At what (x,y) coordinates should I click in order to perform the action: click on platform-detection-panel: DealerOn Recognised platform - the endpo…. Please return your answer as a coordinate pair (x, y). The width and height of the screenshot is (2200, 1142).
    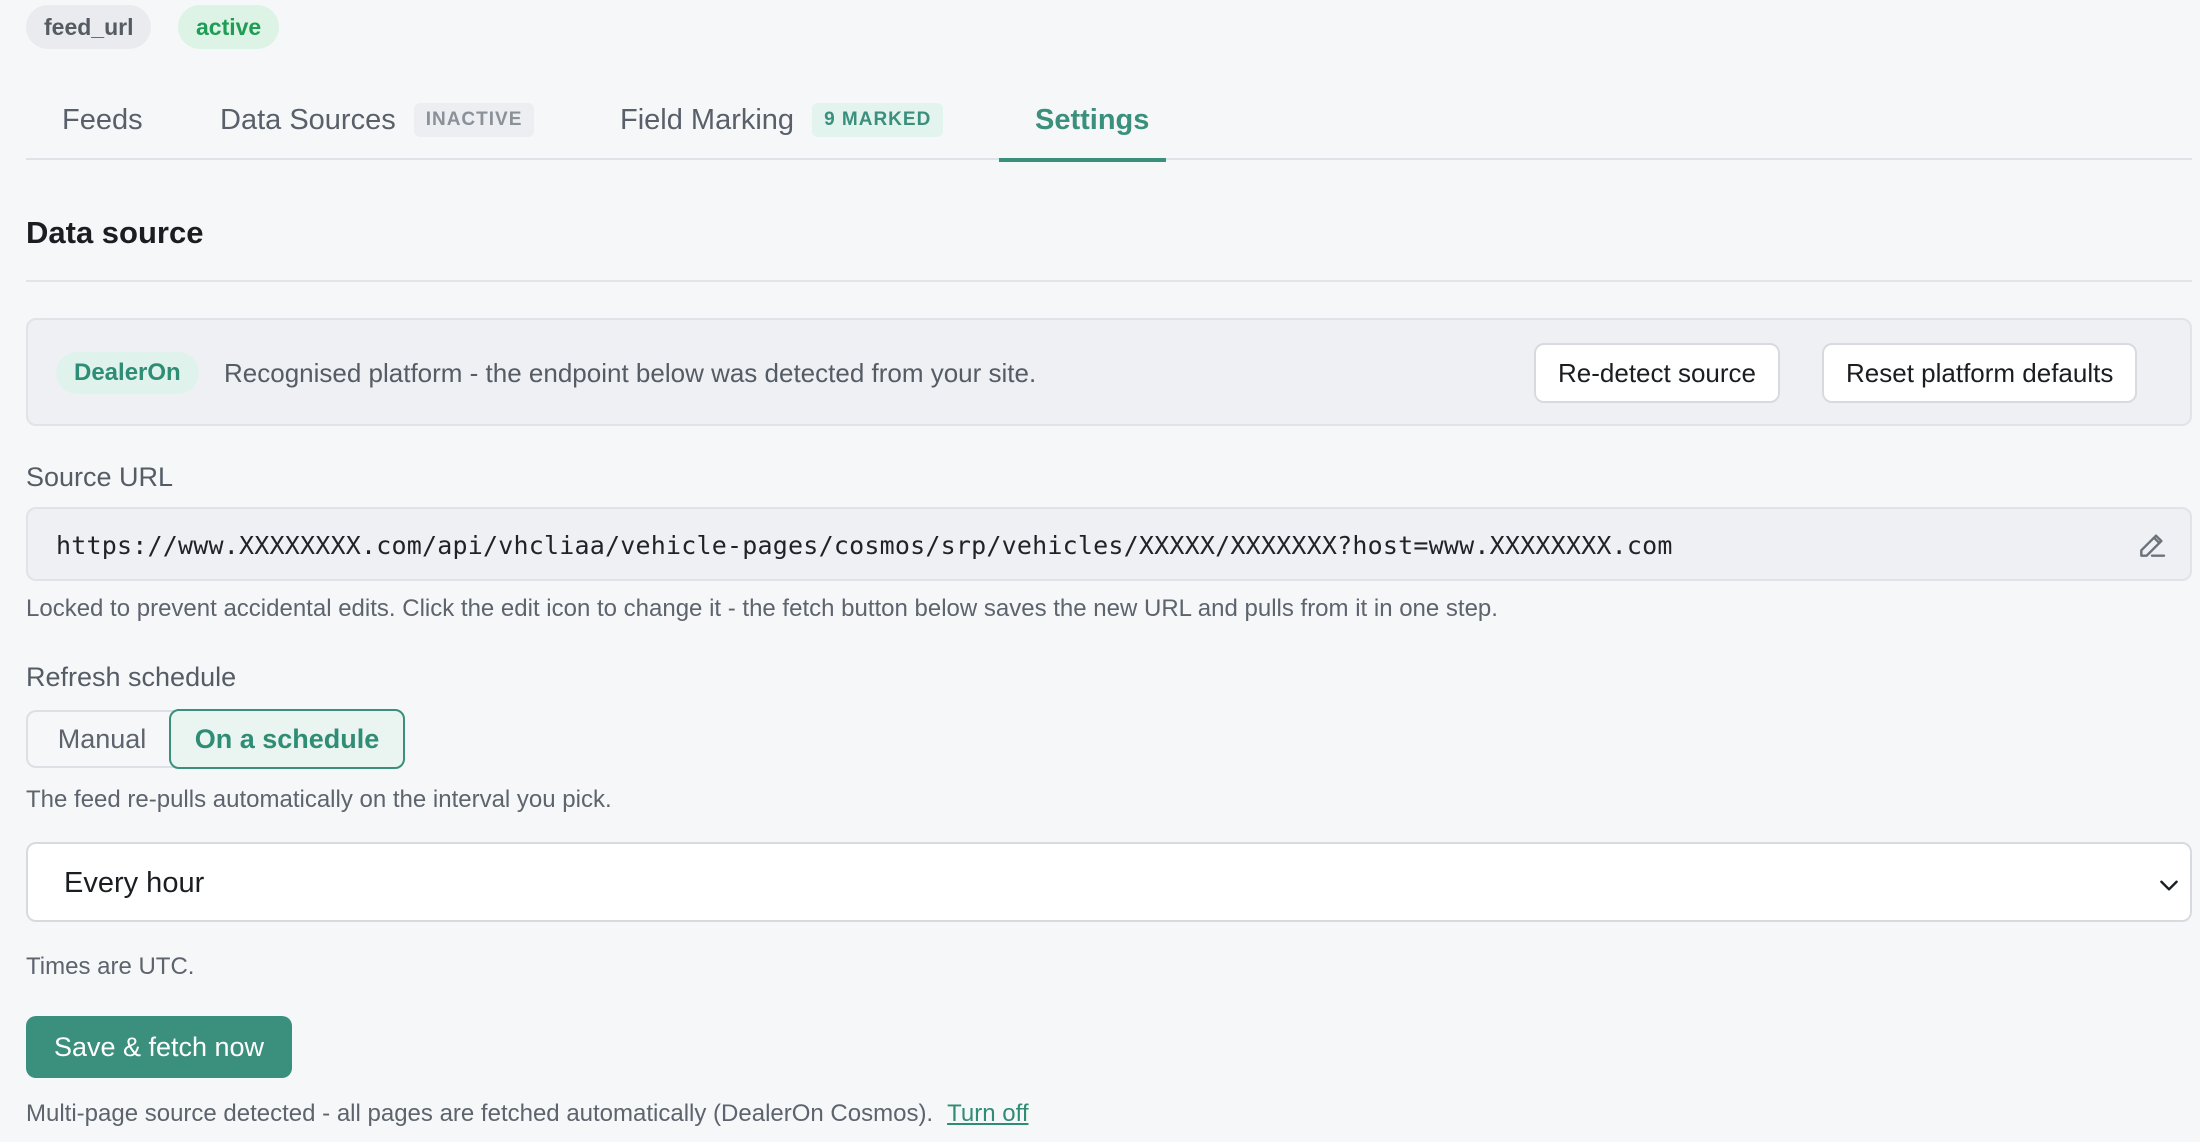
    Looking at the image, I should click on (1109, 372).